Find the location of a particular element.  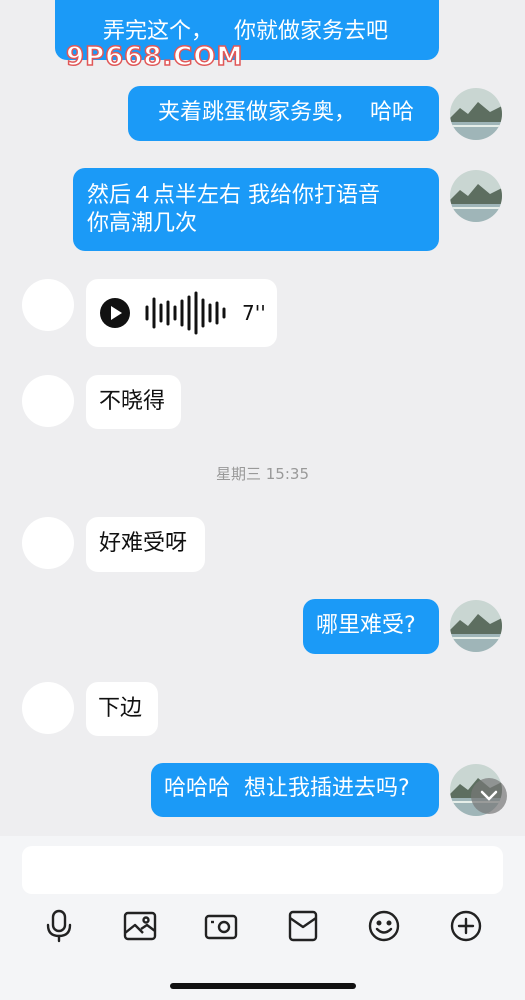

scroll-to-bottom-button is located at coordinates (489, 796).